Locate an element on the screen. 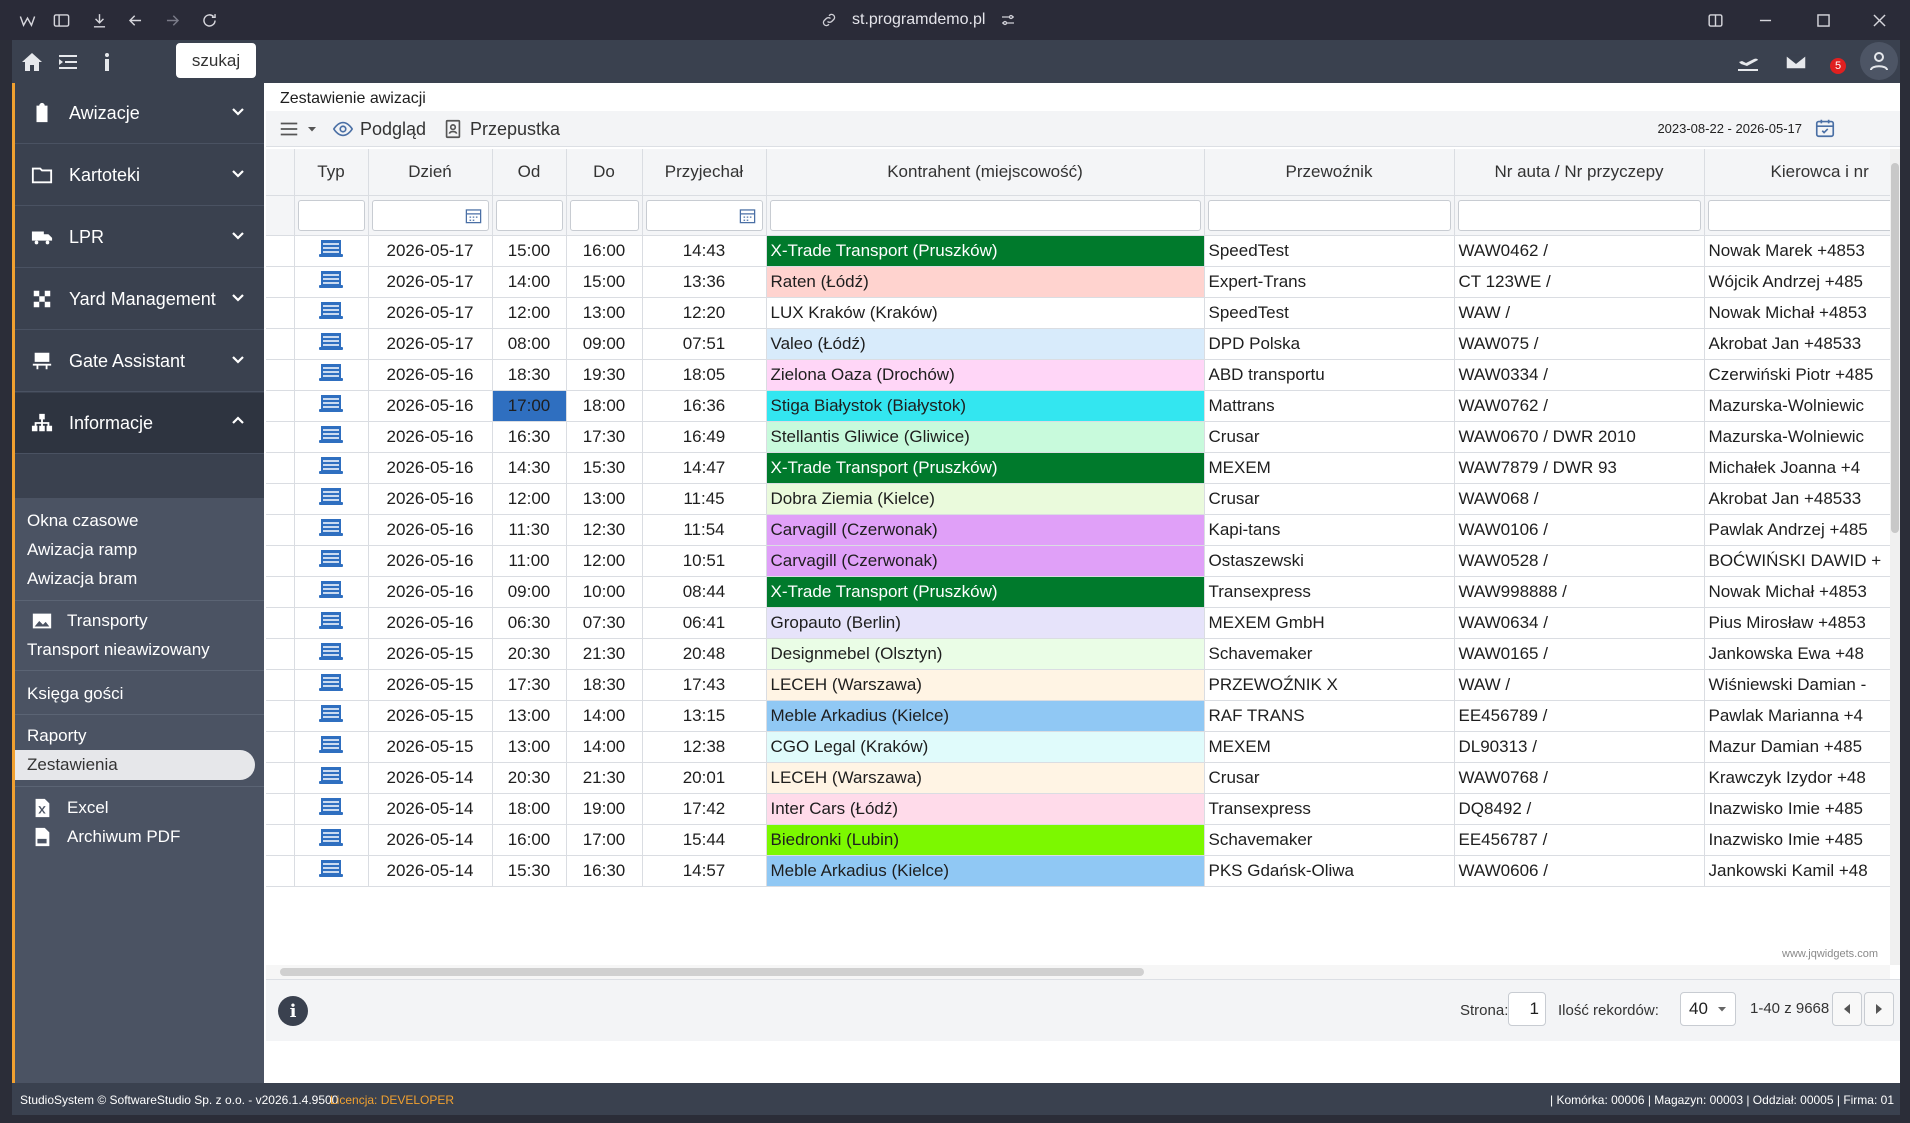 This screenshot has width=1910, height=1123. przyjechal-cell: 11:54 is located at coordinates (704, 530).